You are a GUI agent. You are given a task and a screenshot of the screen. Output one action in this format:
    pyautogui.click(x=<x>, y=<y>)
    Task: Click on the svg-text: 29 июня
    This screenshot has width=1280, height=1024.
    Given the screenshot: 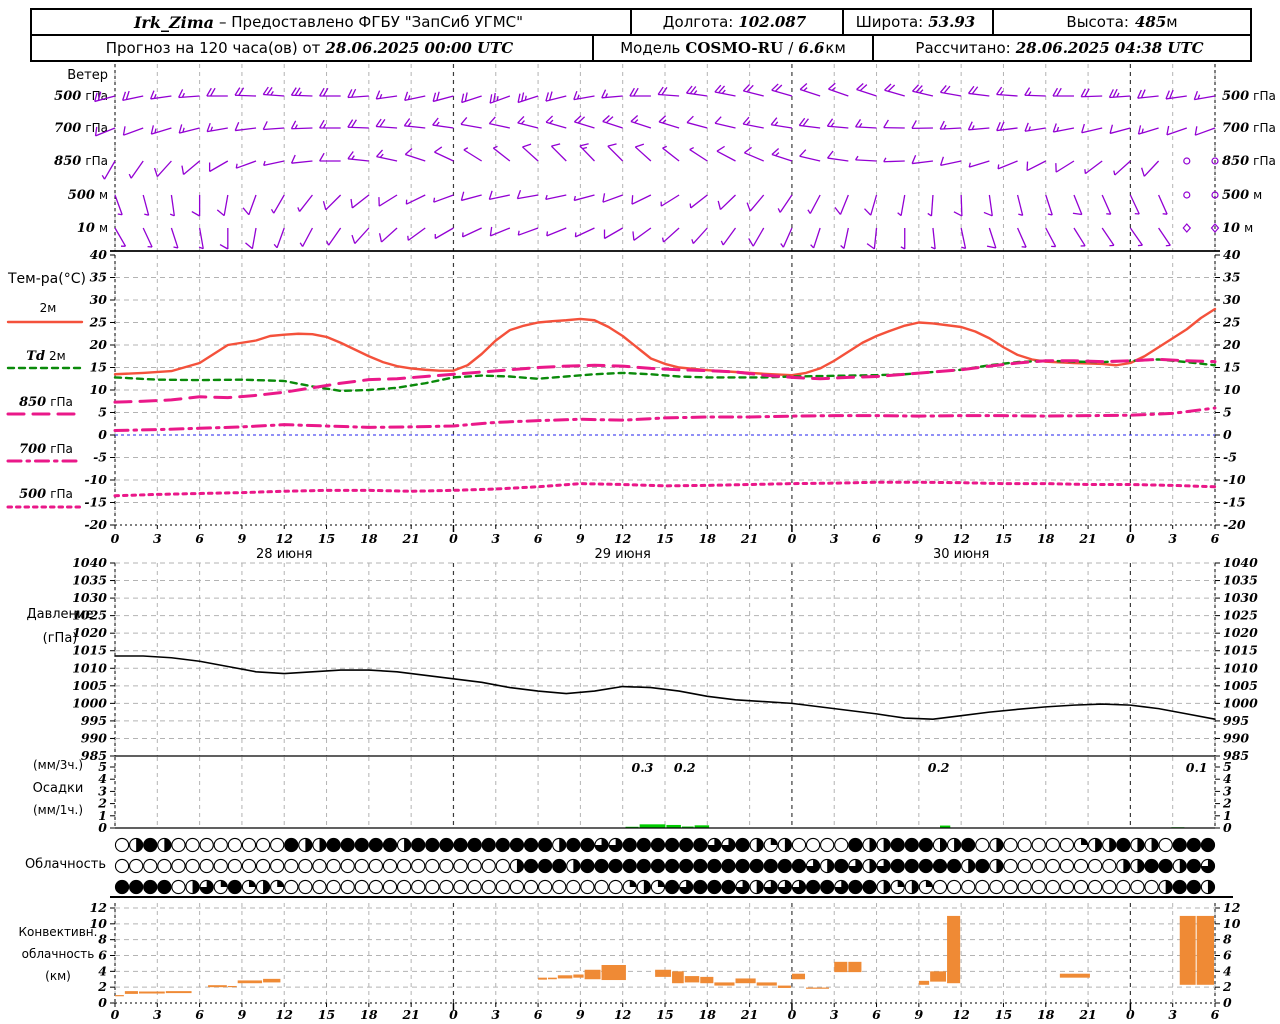 What is the action you would take?
    pyautogui.click(x=622, y=554)
    